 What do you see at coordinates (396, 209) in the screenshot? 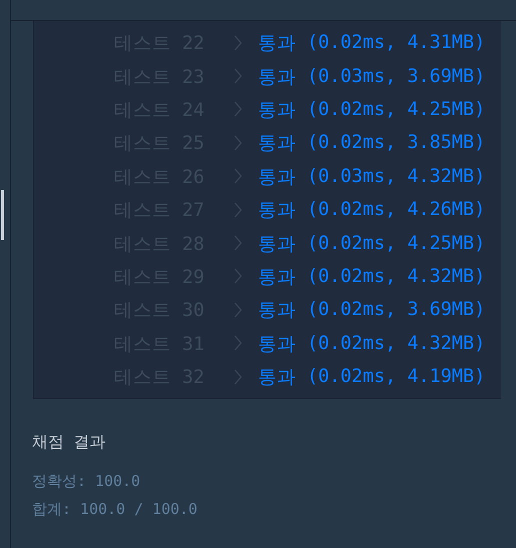
I see `test-detail: (0.02ms, 4.26MB)` at bounding box center [396, 209].